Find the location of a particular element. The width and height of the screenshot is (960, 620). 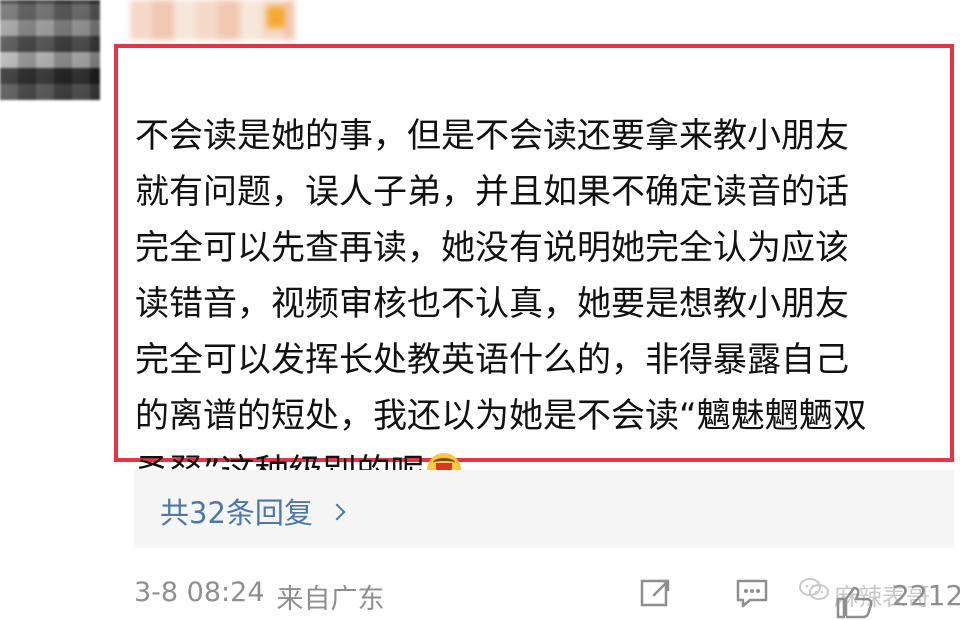

blurred-username is located at coordinates (212, 20).